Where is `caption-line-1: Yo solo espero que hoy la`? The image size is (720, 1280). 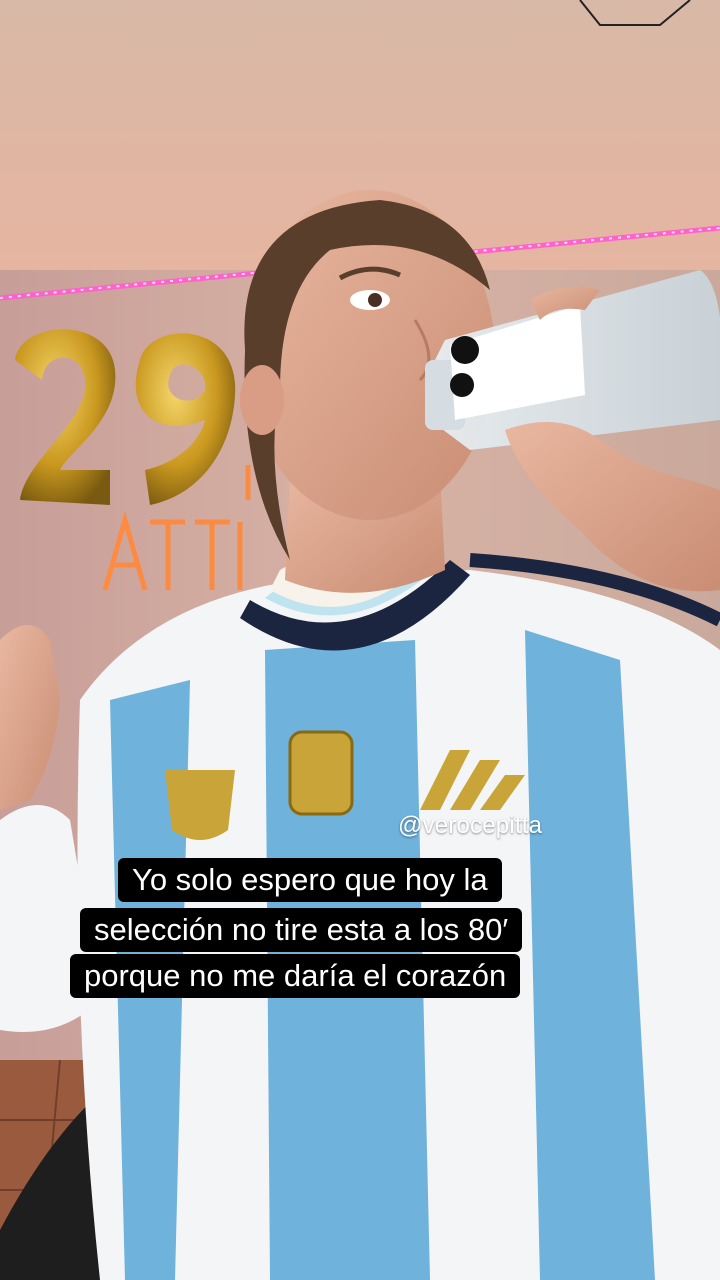
caption-line-1: Yo solo espero que hoy la is located at coordinates (310, 880).